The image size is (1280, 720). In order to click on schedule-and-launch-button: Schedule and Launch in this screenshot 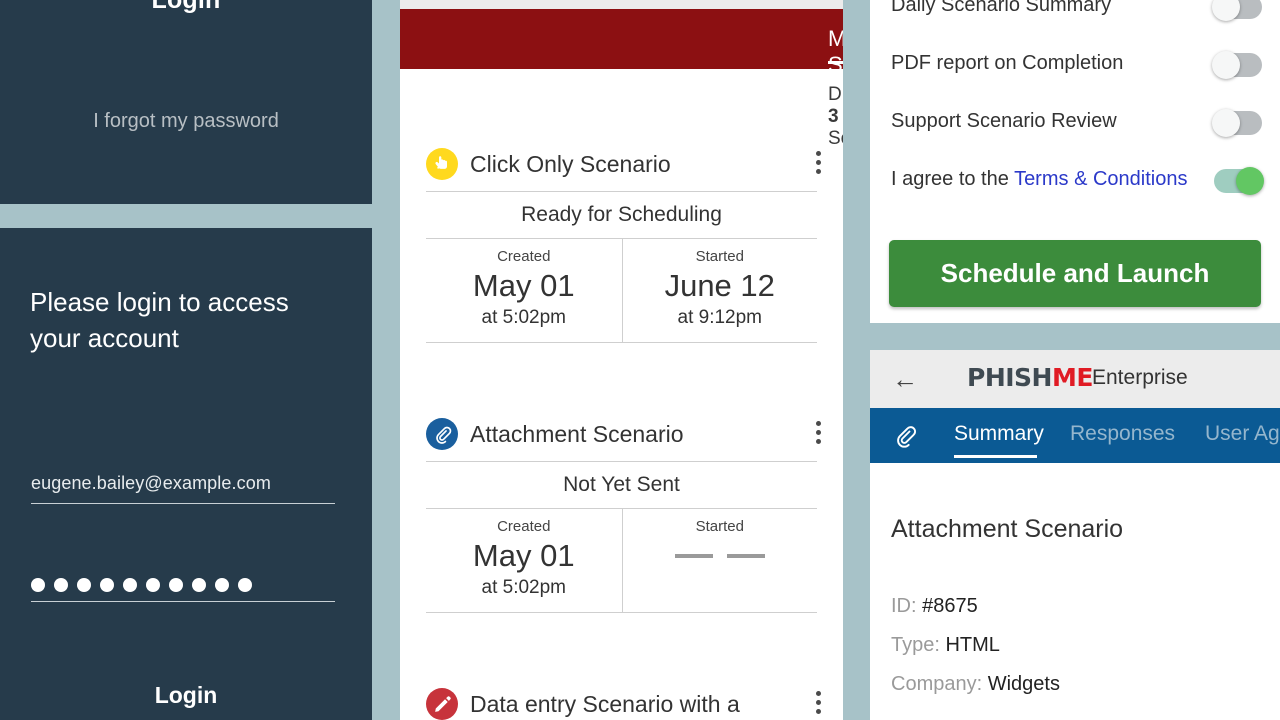, I will do `click(1075, 273)`.